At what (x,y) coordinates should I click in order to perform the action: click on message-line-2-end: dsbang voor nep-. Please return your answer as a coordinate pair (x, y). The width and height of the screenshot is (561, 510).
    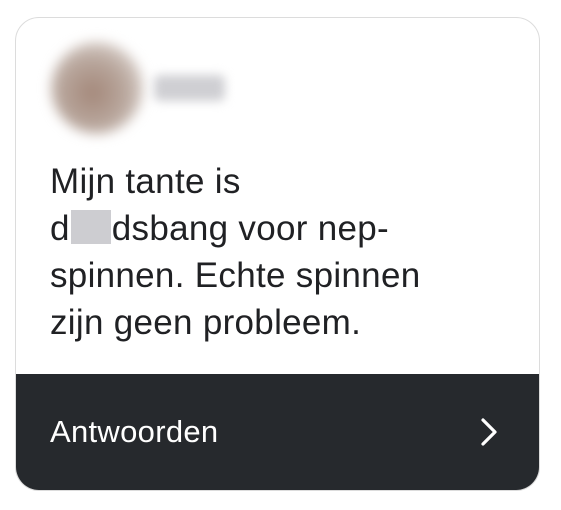
    Looking at the image, I should click on (250, 228).